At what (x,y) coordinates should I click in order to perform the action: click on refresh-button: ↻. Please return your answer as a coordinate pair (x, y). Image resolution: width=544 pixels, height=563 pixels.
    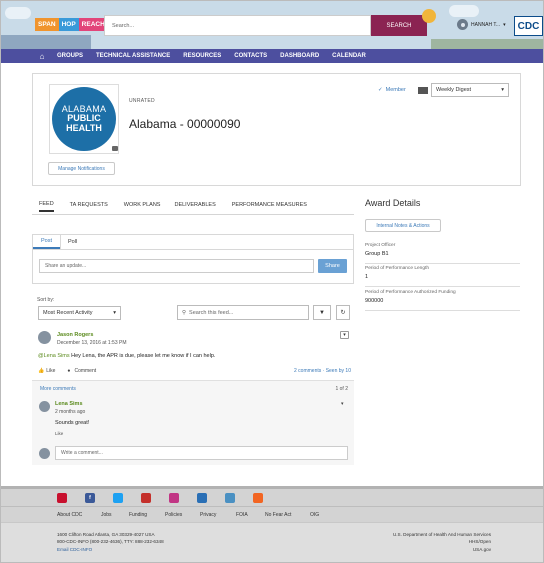
    Looking at the image, I should click on (343, 312).